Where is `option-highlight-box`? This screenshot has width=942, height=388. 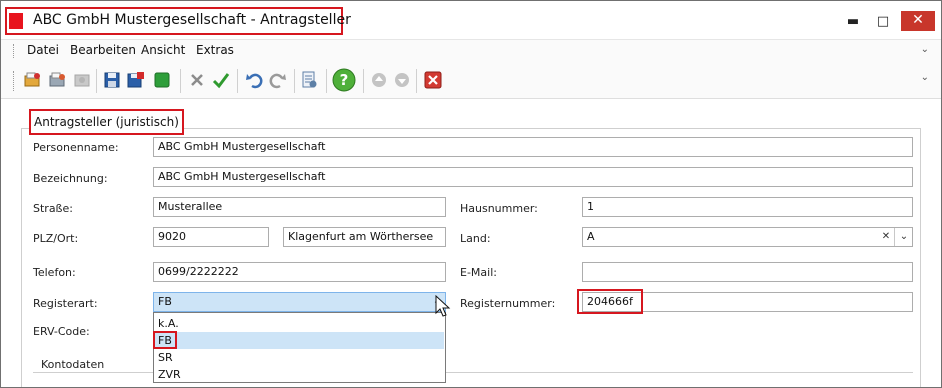 option-highlight-box is located at coordinates (165, 340).